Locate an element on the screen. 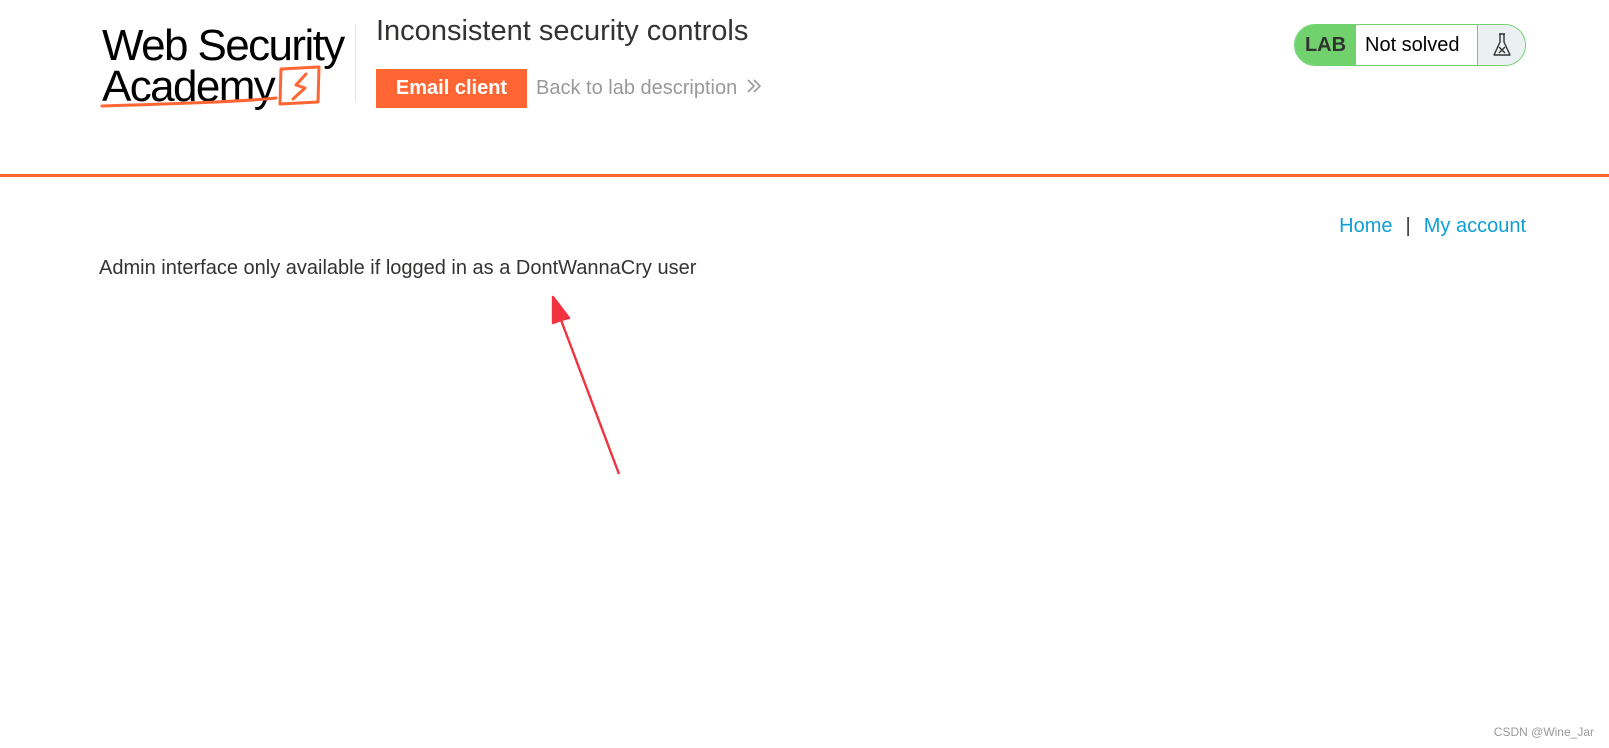 The image size is (1609, 748). lightning-bolt-icon is located at coordinates (210, 86).